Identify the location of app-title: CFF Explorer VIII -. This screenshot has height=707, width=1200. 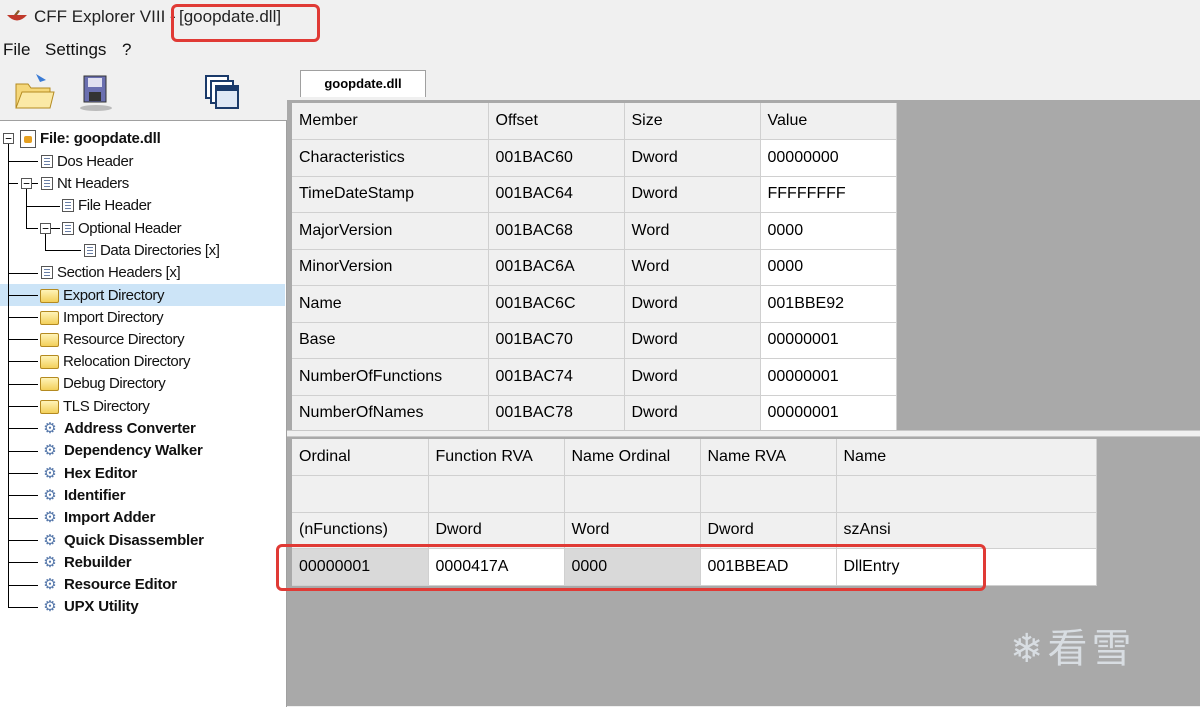
(105, 16).